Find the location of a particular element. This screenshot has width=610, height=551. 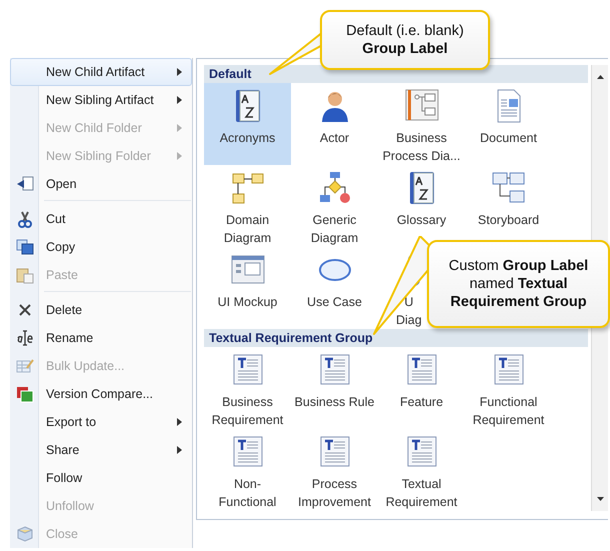

menu-item-label: Unfollow is located at coordinates (70, 506).